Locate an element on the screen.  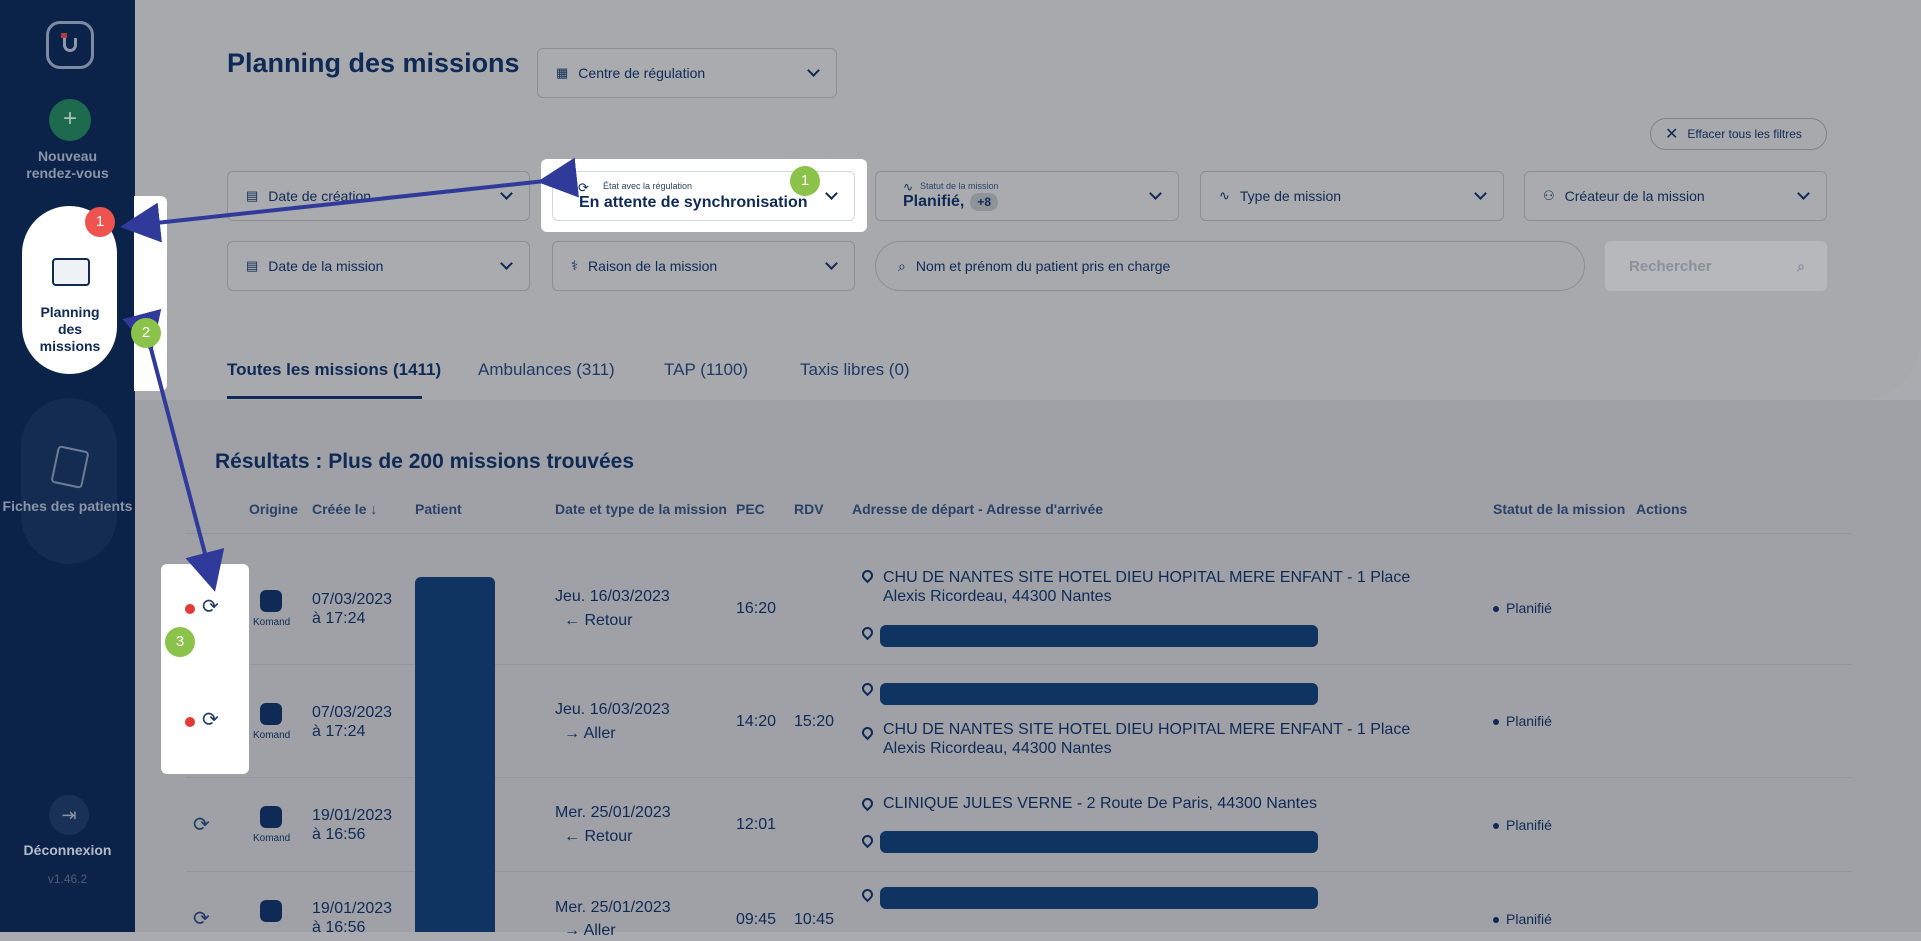
mission-type-label: Type de mission is located at coordinates (1290, 196).